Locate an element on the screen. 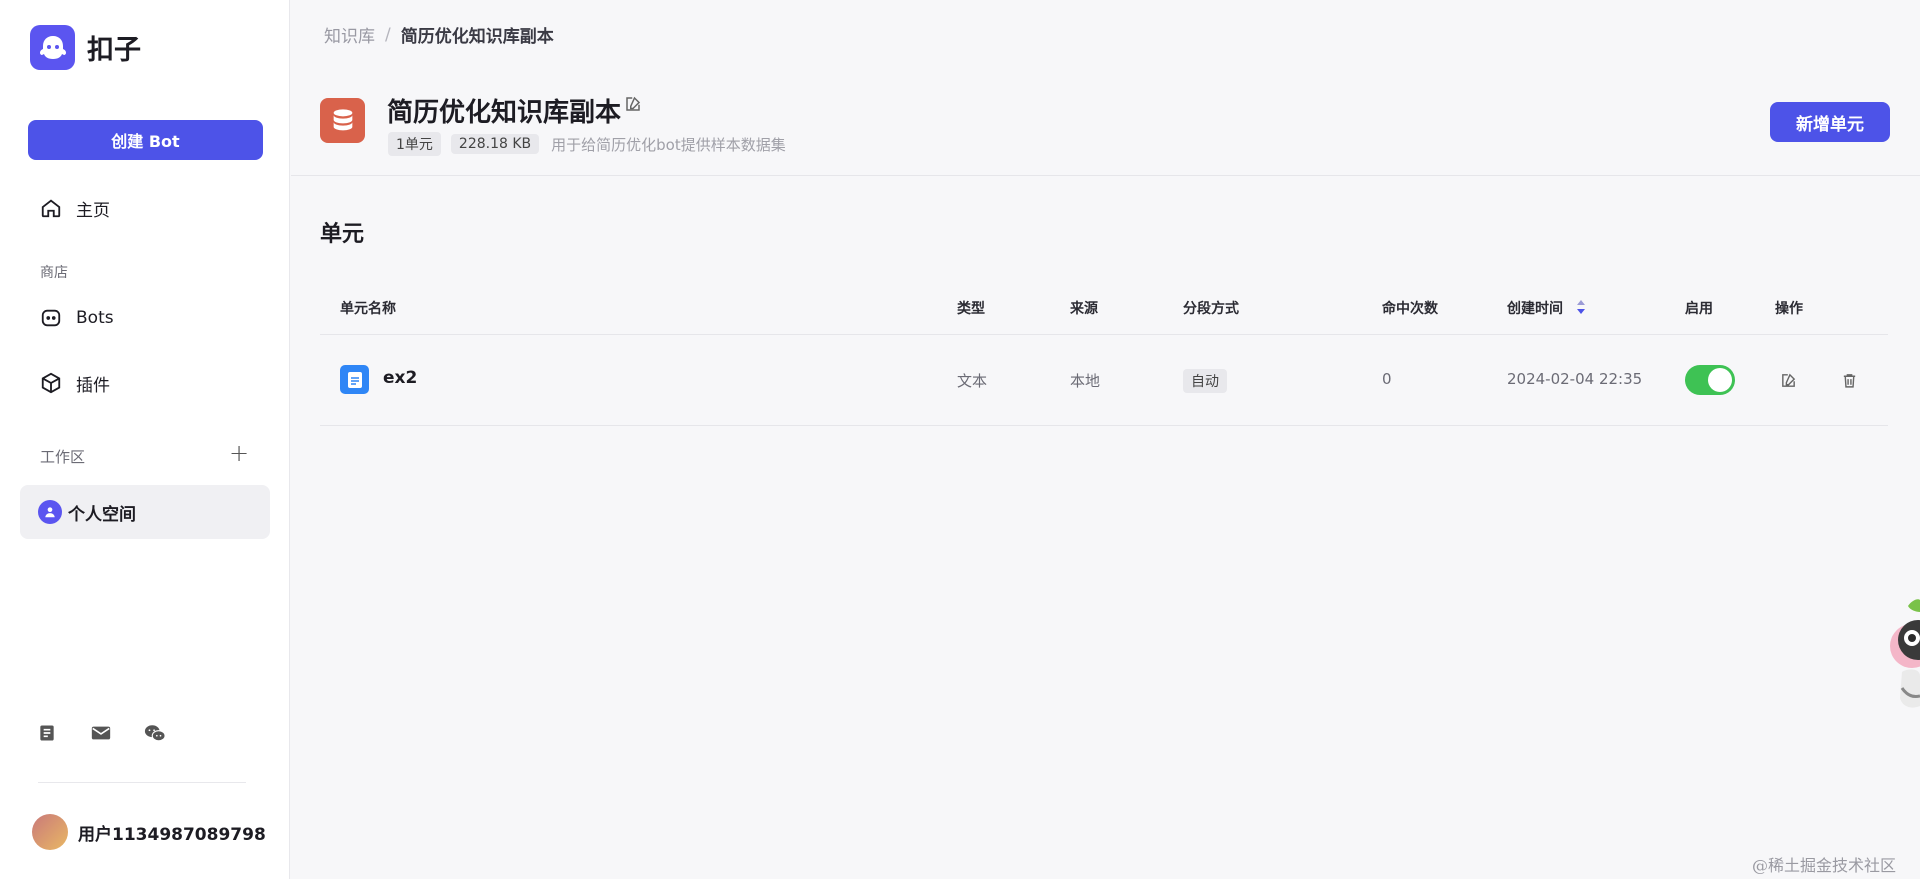 This screenshot has width=1920, height=879. table-header-divider is located at coordinates (1104, 334).